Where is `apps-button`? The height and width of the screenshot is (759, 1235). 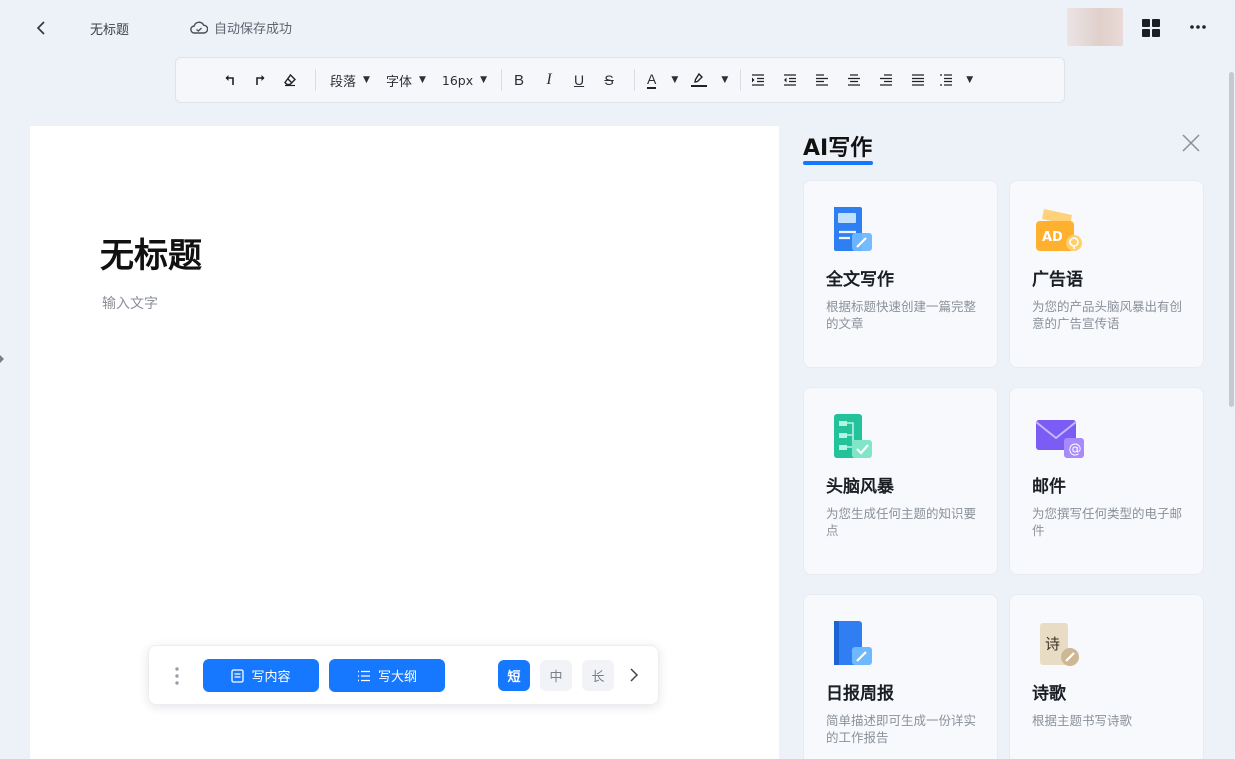
apps-button is located at coordinates (1151, 28).